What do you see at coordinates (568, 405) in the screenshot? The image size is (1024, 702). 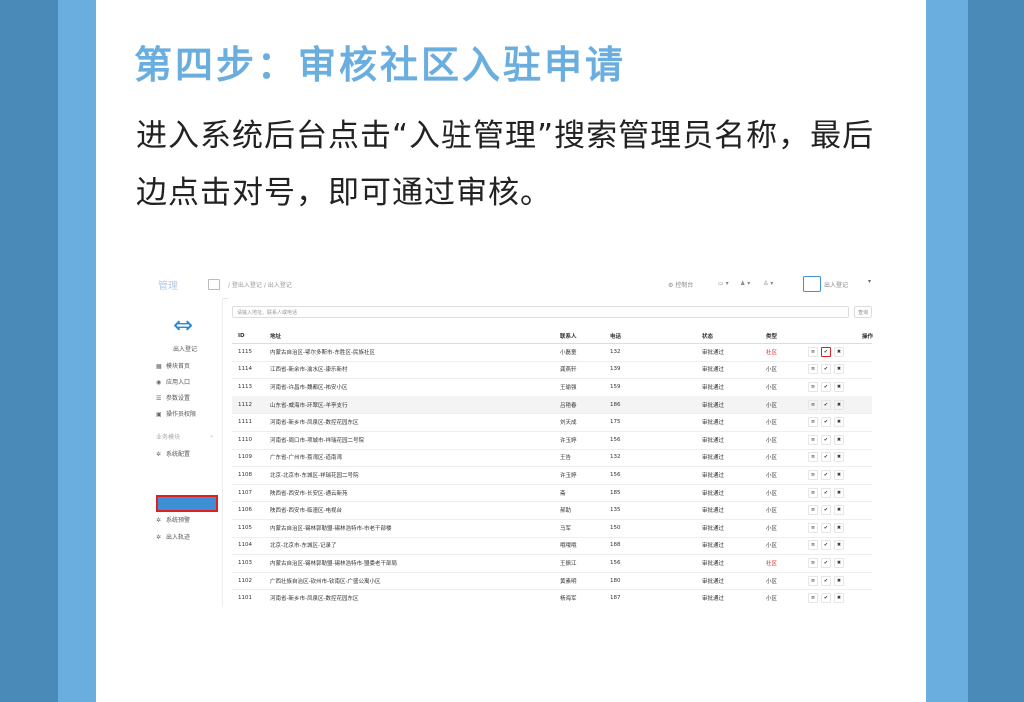 I see `cell-contact: 吕艳春` at bounding box center [568, 405].